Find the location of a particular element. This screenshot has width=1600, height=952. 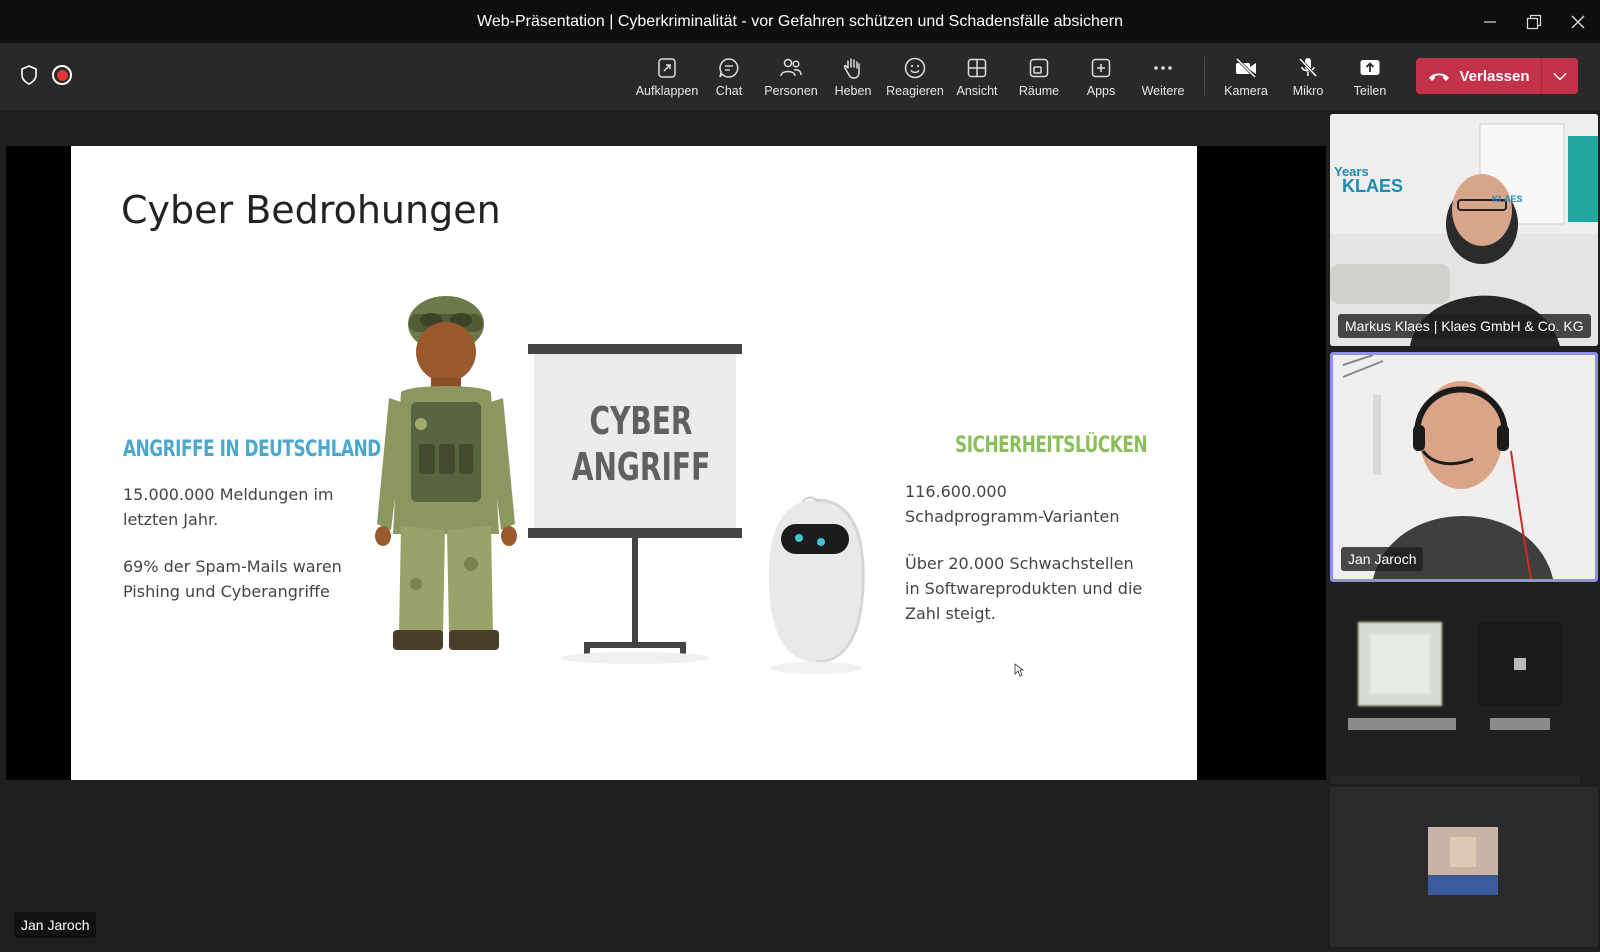

active-speaker-tile: Jan Jaroch is located at coordinates (1464, 467).